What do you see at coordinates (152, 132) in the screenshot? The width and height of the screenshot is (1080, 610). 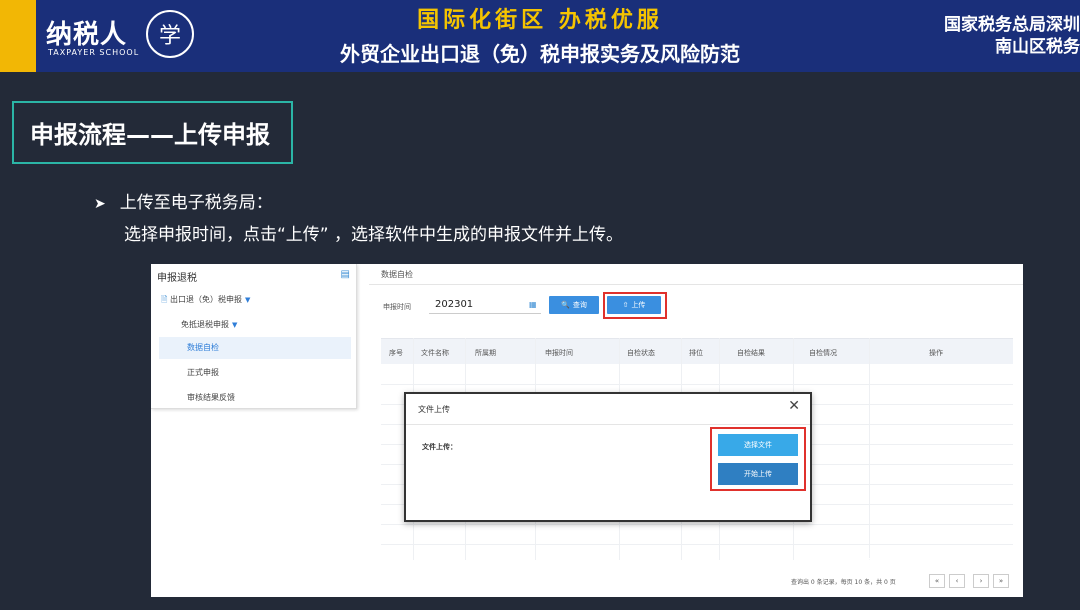 I see `section-title: 申报流程——上传申报` at bounding box center [152, 132].